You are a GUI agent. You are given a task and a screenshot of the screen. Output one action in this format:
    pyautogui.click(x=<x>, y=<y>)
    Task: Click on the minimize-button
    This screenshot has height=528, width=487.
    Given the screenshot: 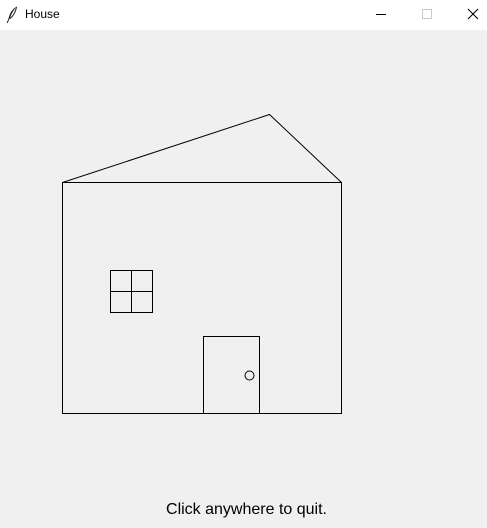 What is the action you would take?
    pyautogui.click(x=381, y=15)
    